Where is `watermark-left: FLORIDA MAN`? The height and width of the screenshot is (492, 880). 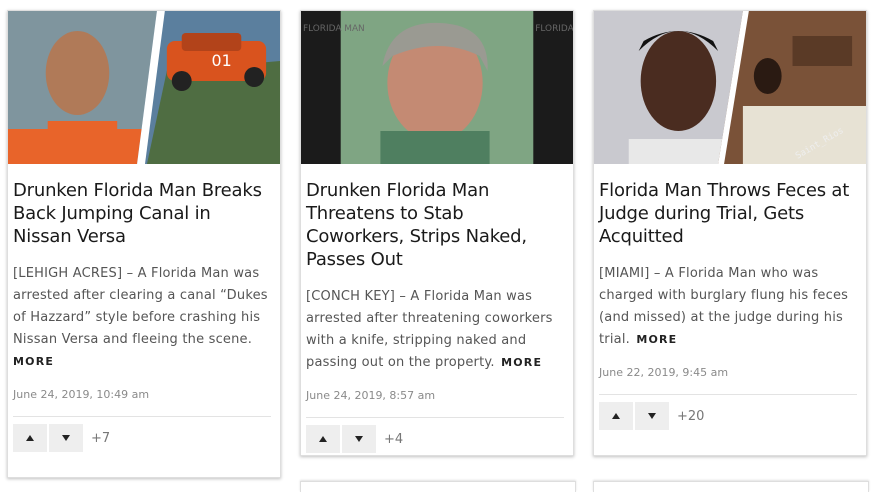
watermark-left: FLORIDA MAN is located at coordinates (334, 29).